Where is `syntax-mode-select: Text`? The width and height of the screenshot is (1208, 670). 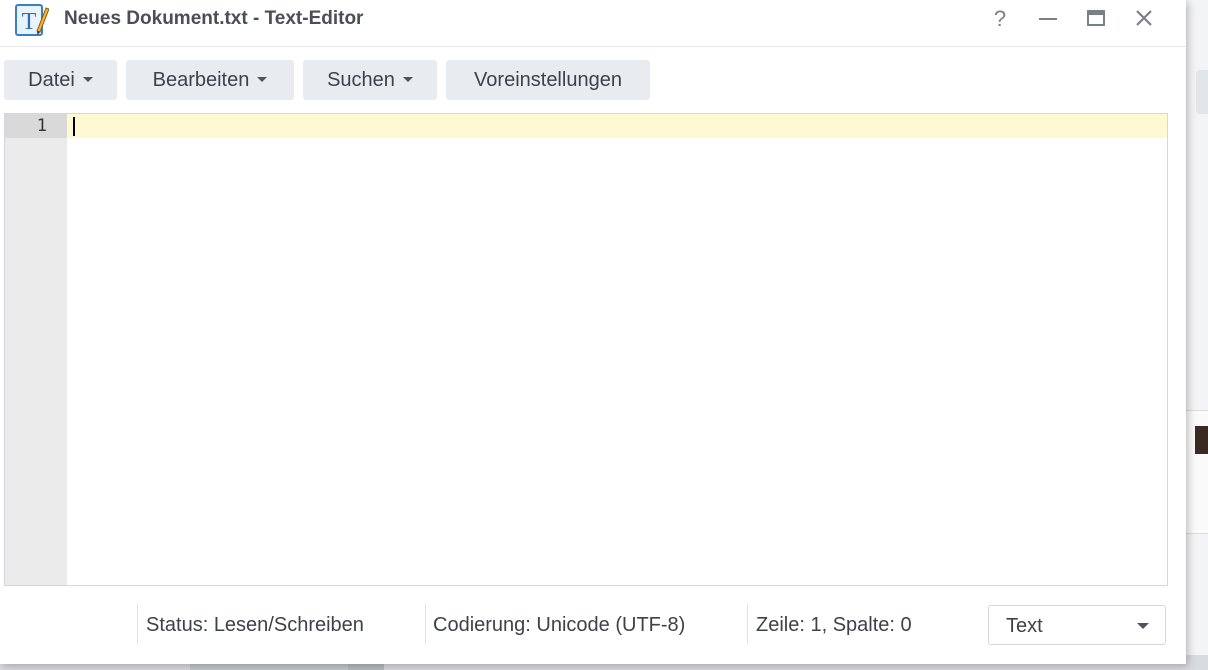 syntax-mode-select: Text is located at coordinates (1077, 625).